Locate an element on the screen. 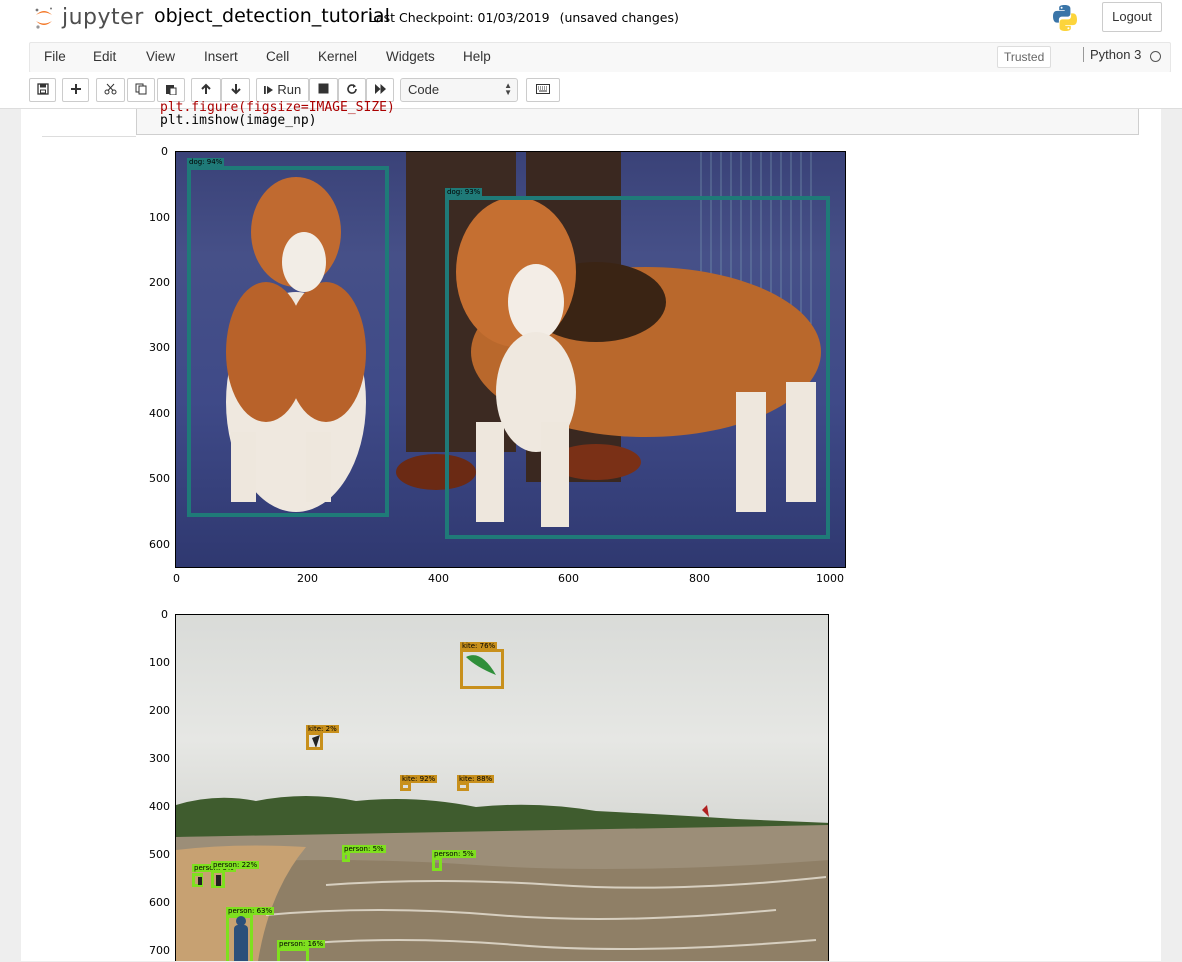 The height and width of the screenshot is (962, 1182). p1-ytick: 400 is located at coordinates (159, 413).